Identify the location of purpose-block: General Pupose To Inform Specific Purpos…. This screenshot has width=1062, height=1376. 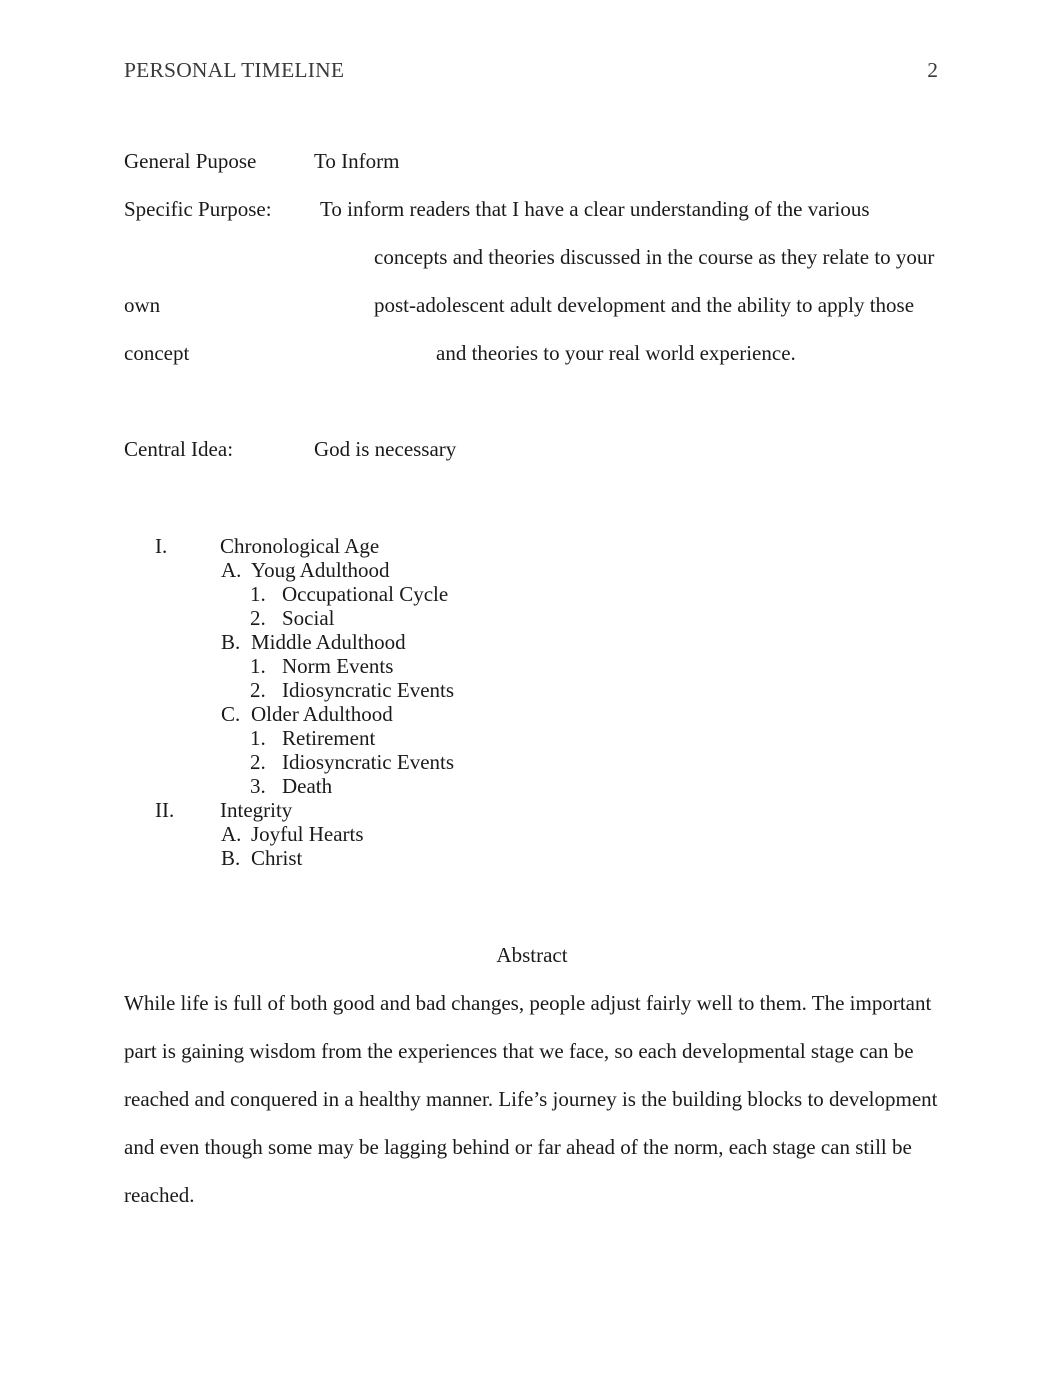
(534, 266).